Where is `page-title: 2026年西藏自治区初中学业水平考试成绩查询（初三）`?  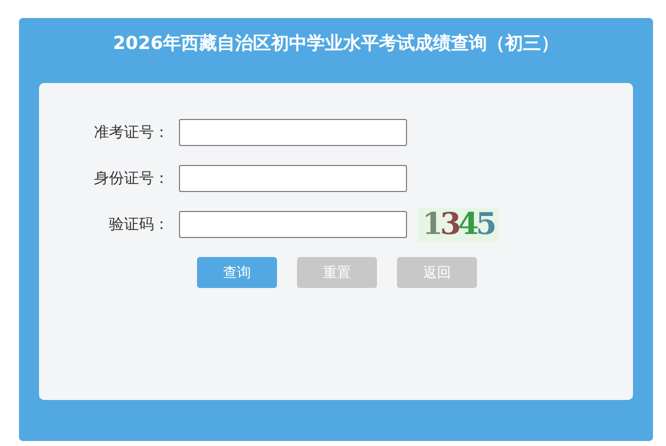
page-title: 2026年西藏自治区初中学业水平考试成绩查询（初三） is located at coordinates (336, 44).